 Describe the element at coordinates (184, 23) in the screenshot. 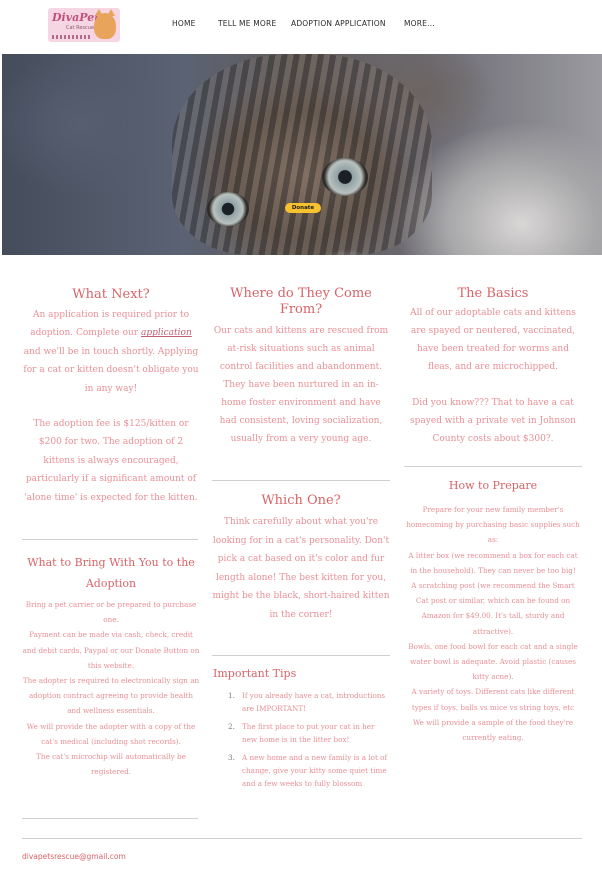

I see `nav-home: HOME` at that location.